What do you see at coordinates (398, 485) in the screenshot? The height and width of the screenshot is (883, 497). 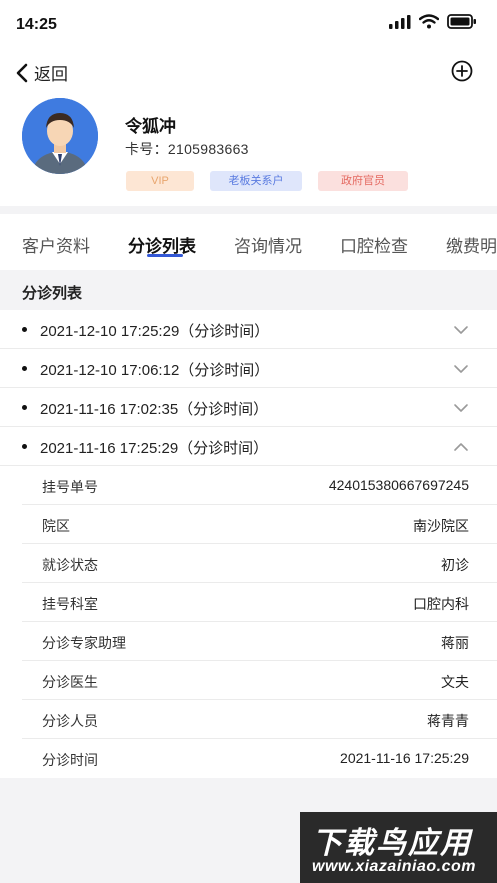 I see `detail-value: 424015380667697245` at bounding box center [398, 485].